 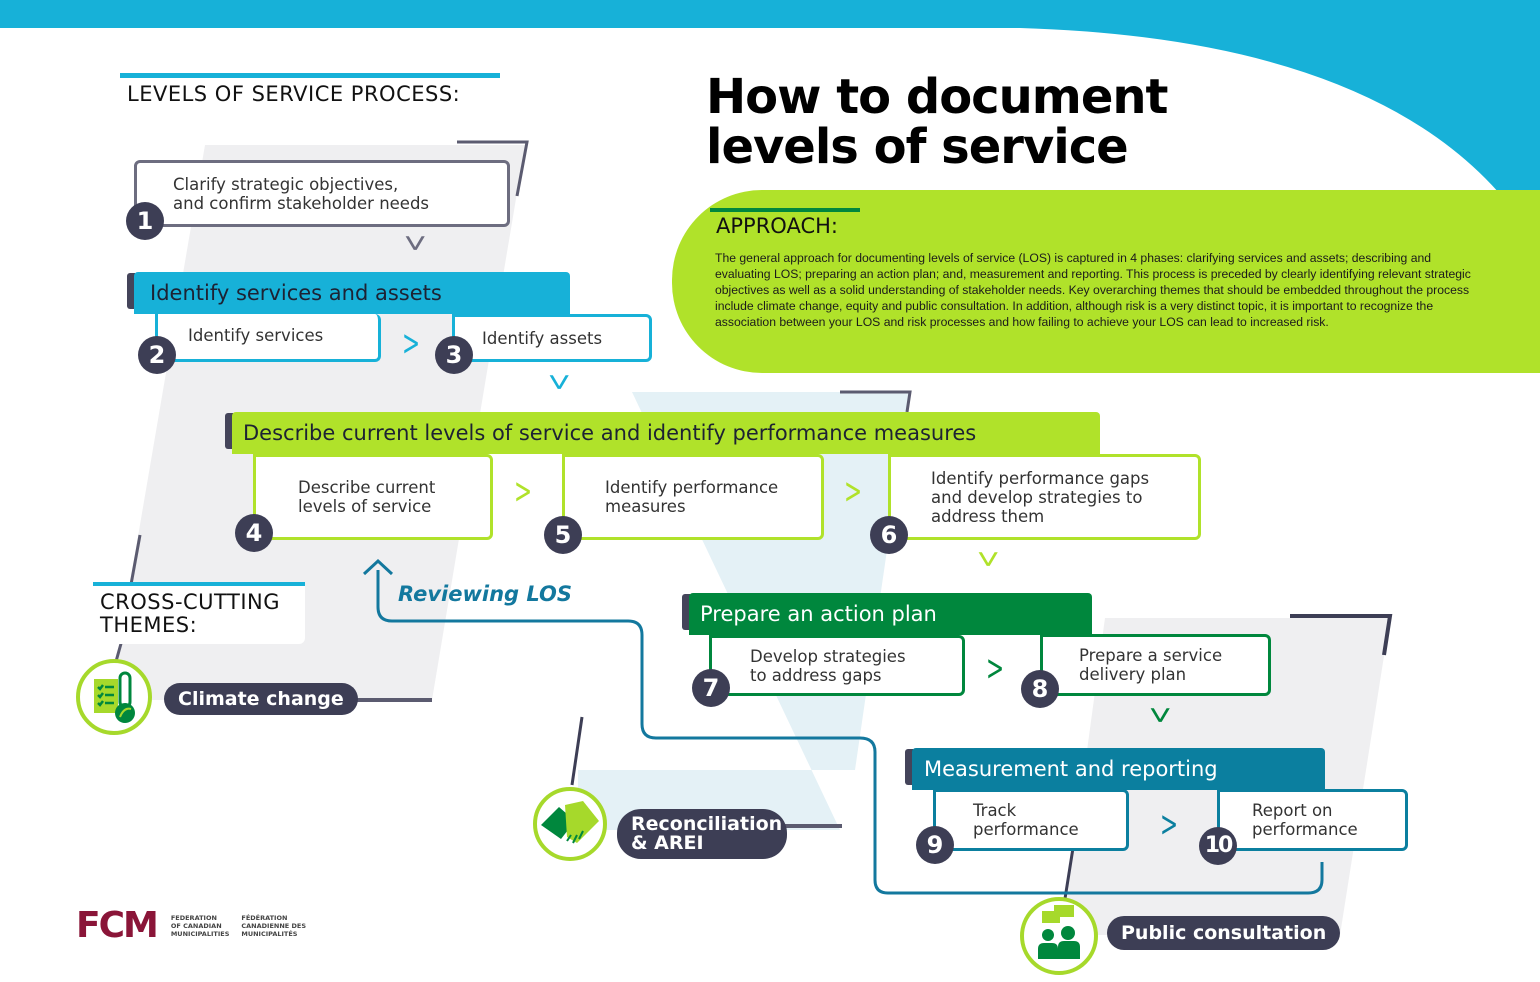 I want to click on theme-climate-change: Climate change, so click(x=261, y=699).